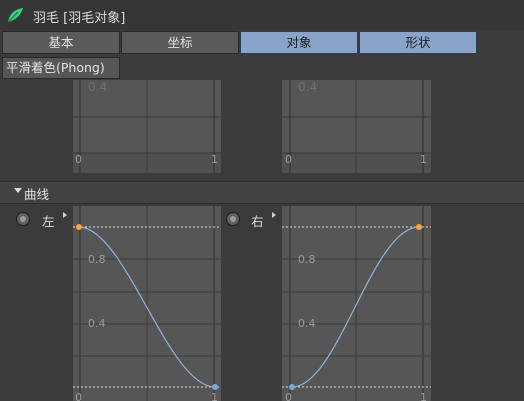 The height and width of the screenshot is (401, 524). I want to click on top-left-tick-x0: 0, so click(78, 159).